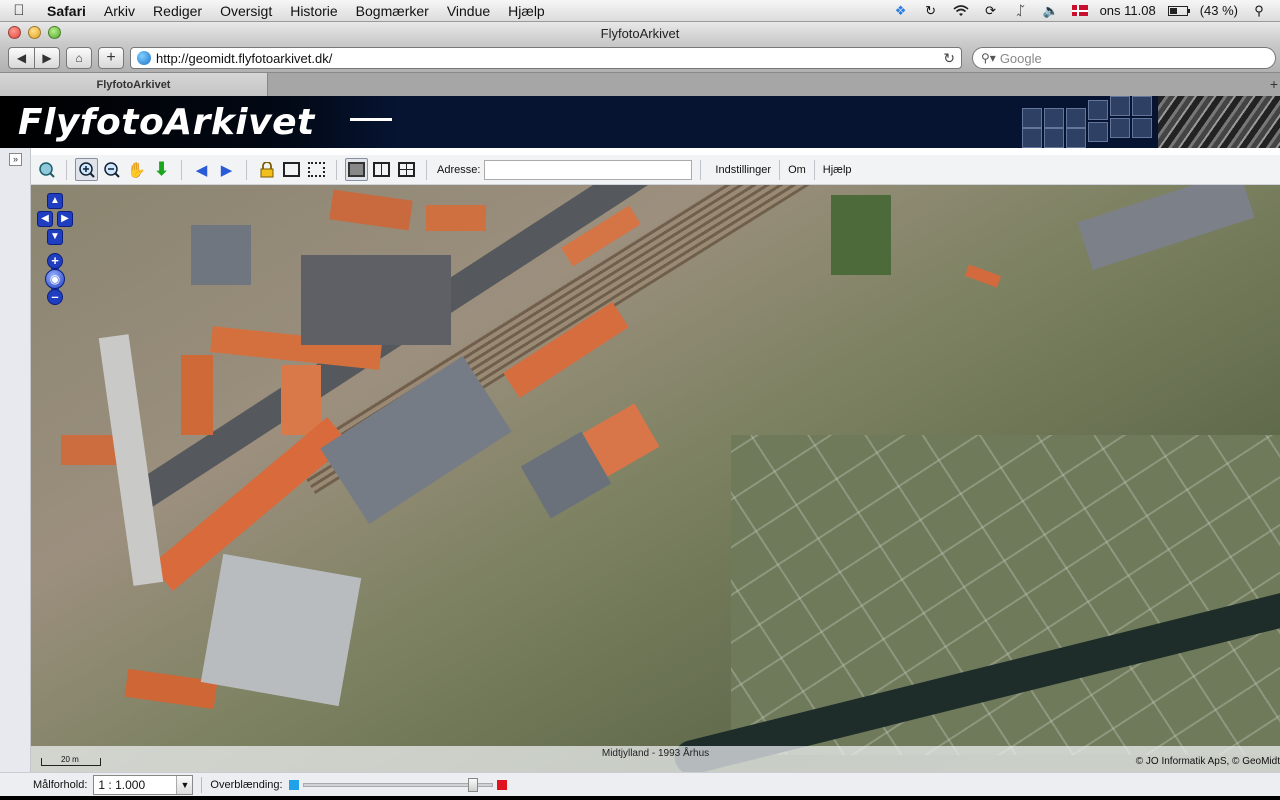 The width and height of the screenshot is (1280, 800). I want to click on tab-title: FlyfotoArkivet, so click(133, 84).